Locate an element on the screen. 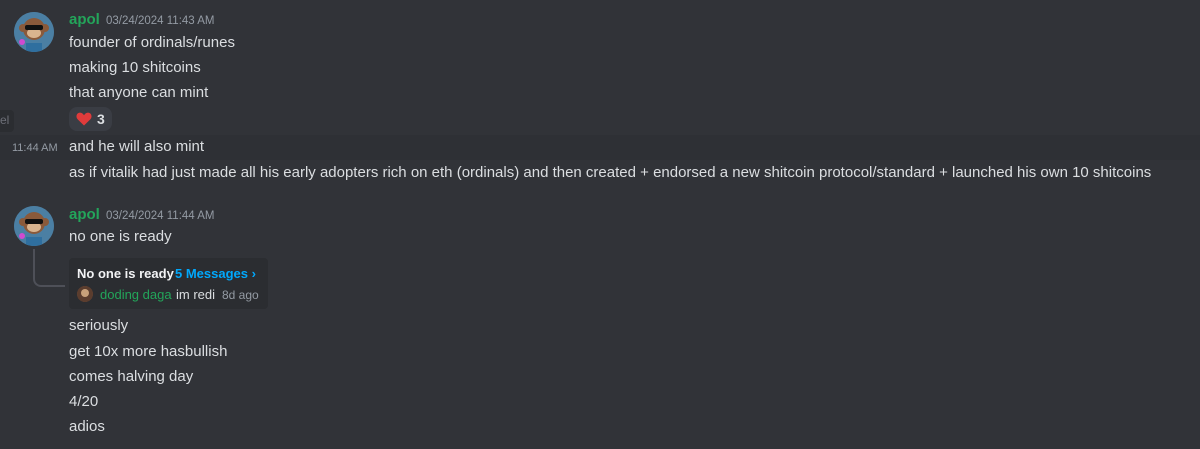 The height and width of the screenshot is (449, 1200). message-timestamp: 03/24/2024 11:43 AM is located at coordinates (160, 21).